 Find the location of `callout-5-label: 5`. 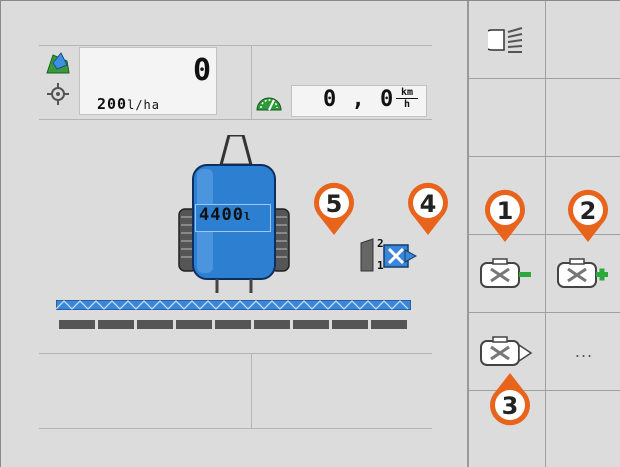

callout-5-label: 5 is located at coordinates (334, 204).